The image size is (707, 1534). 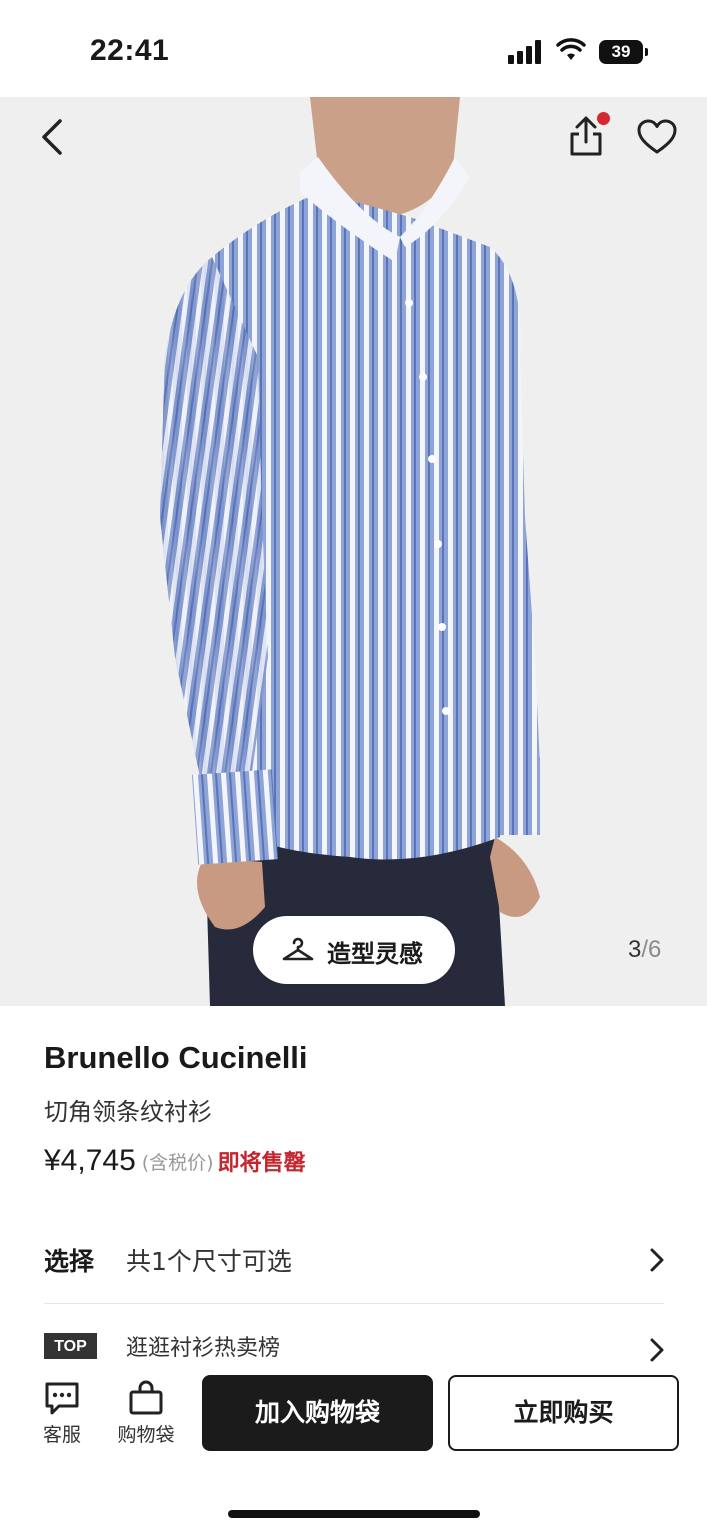 I want to click on back-icon, so click(x=54, y=137).